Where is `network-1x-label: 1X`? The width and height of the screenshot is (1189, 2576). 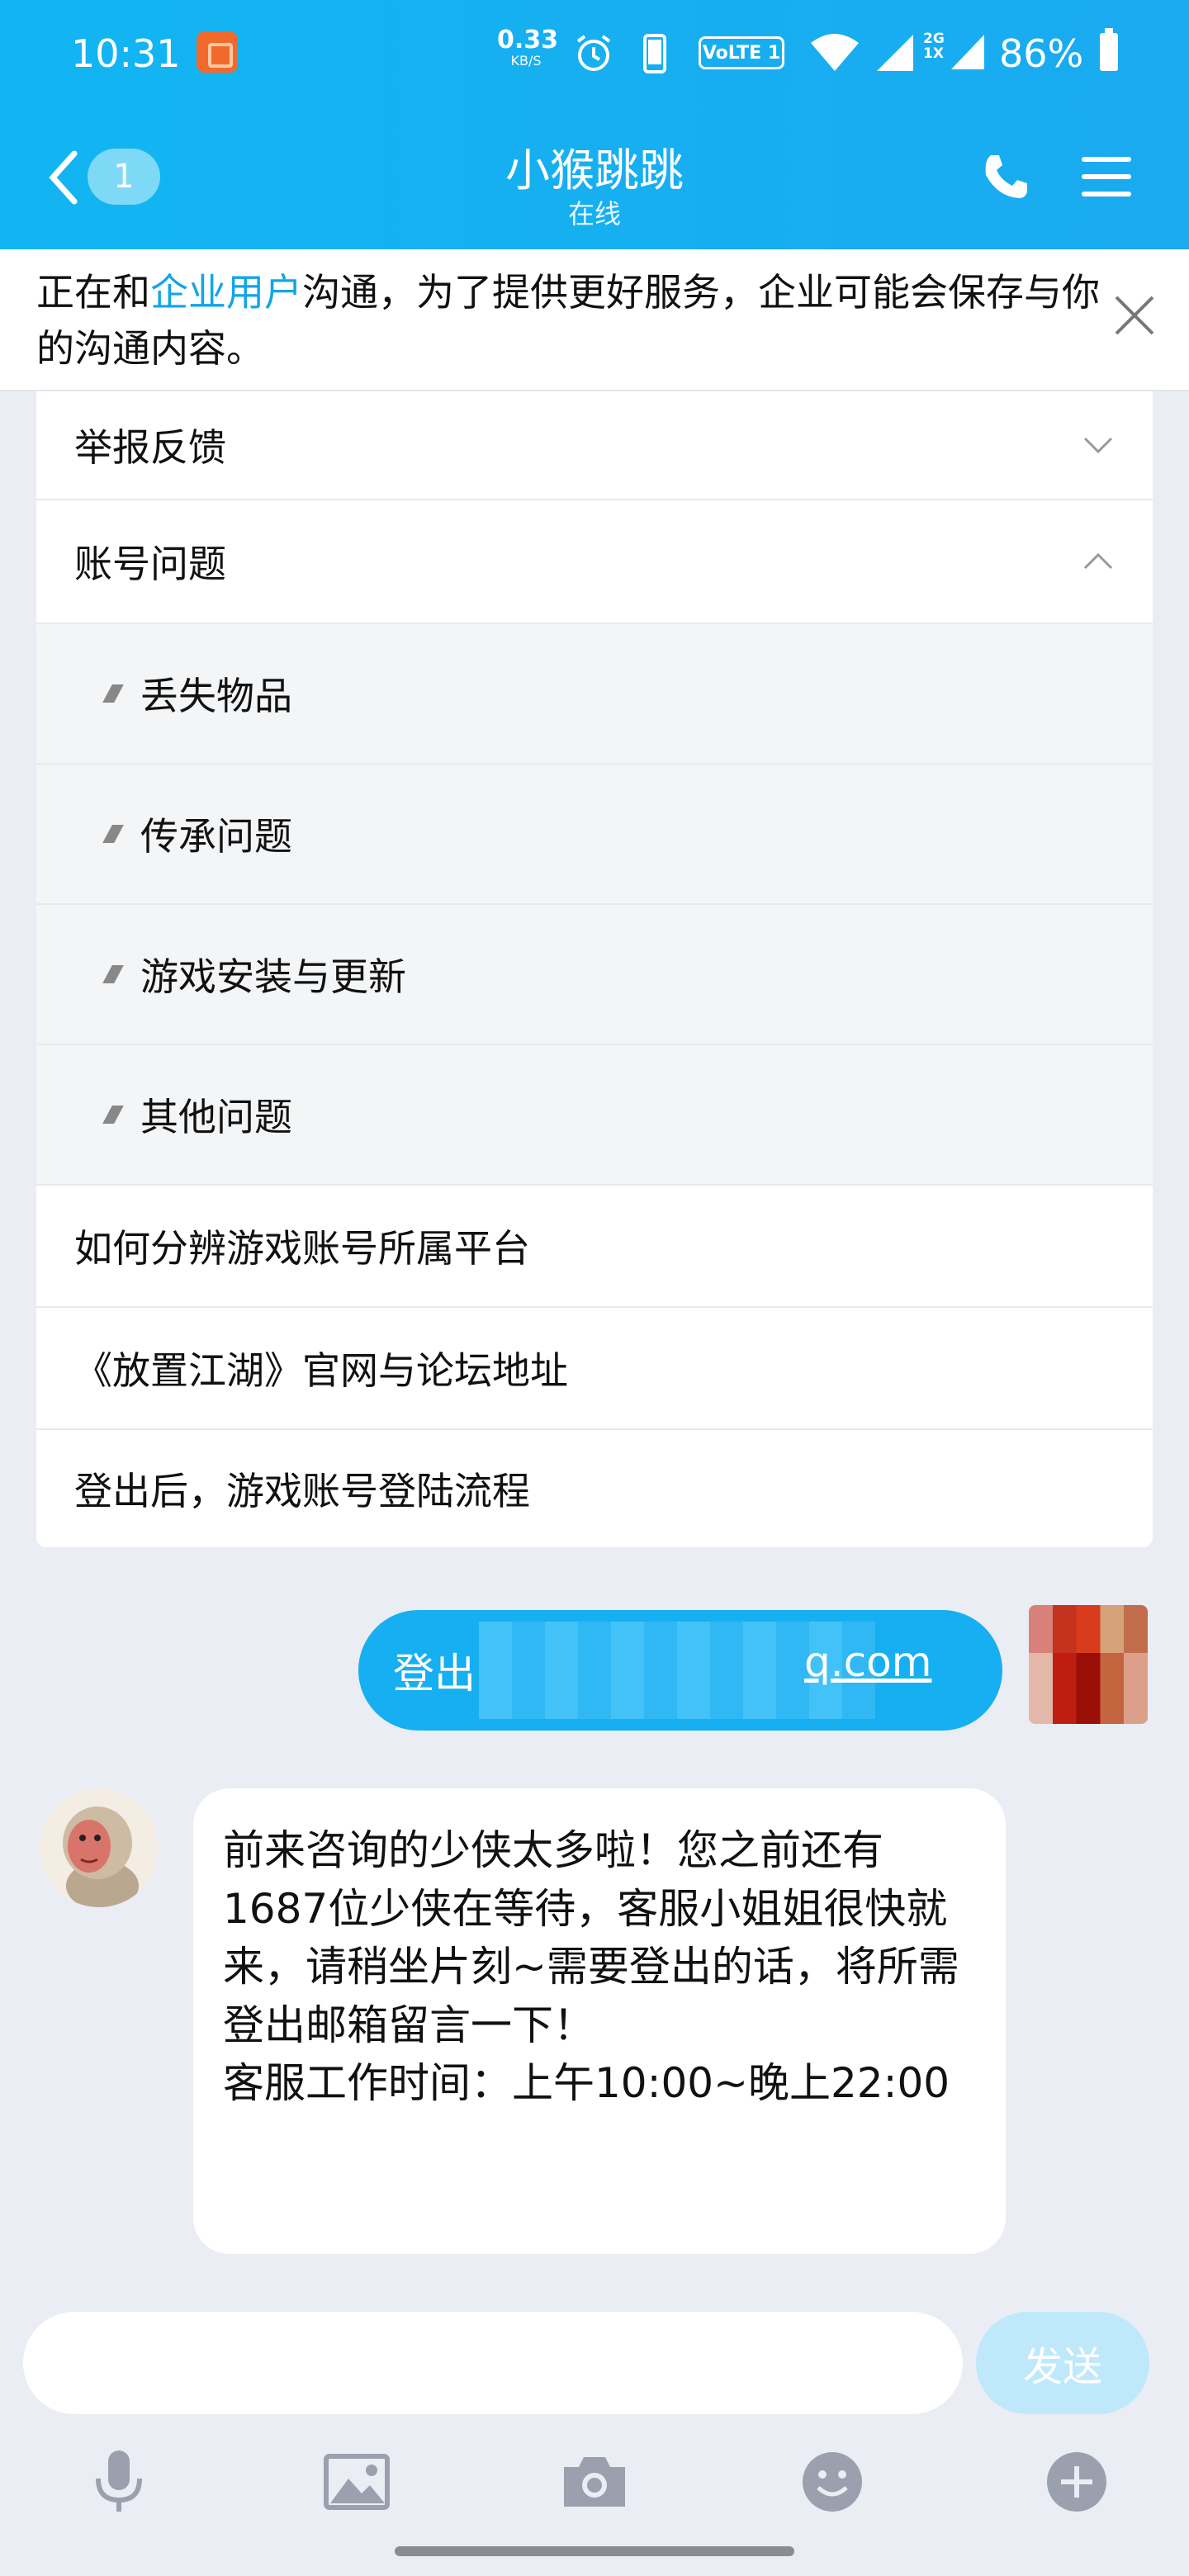
network-1x-label: 1X is located at coordinates (933, 53).